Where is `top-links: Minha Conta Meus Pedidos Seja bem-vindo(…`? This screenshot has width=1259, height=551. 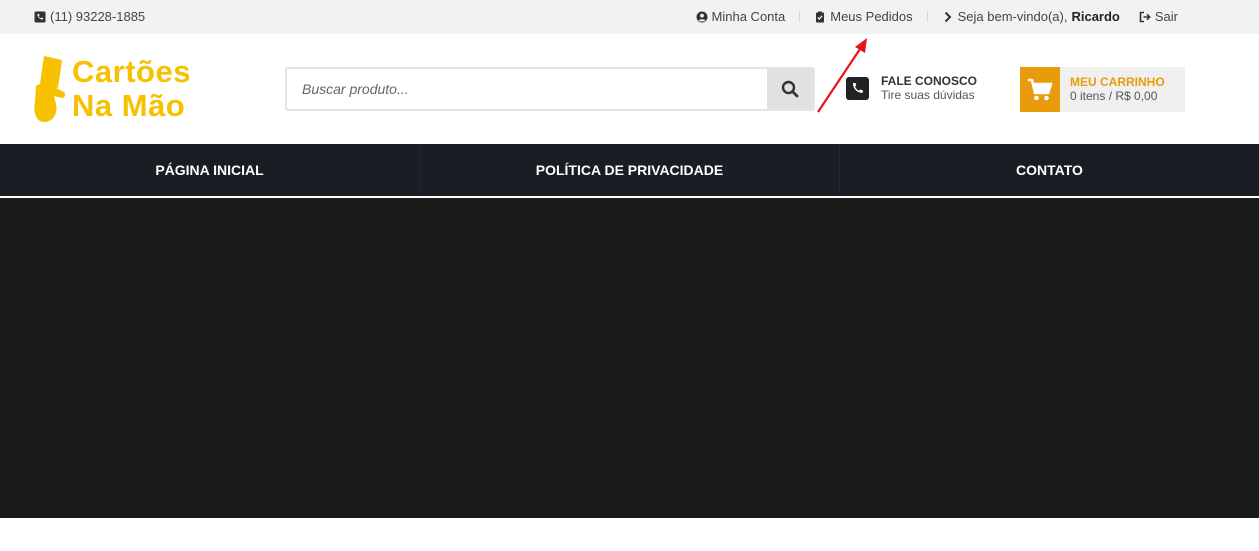
top-links: Minha Conta Meus Pedidos Seja bem-vindo(… is located at coordinates (937, 16).